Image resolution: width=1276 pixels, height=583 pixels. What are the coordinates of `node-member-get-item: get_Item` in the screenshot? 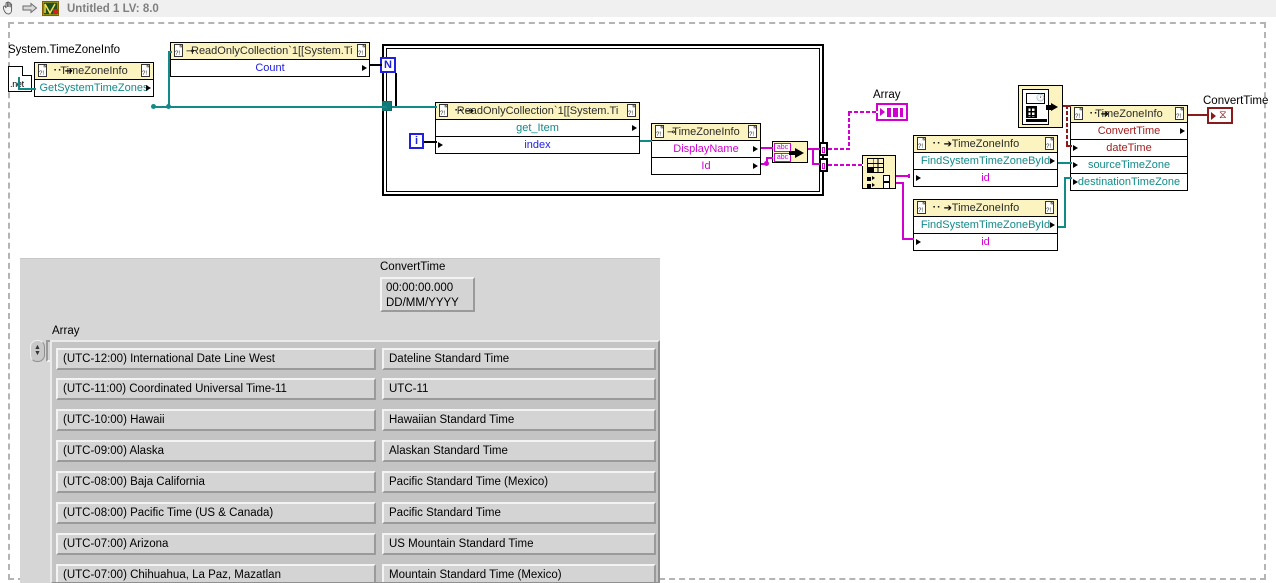 It's located at (537, 128).